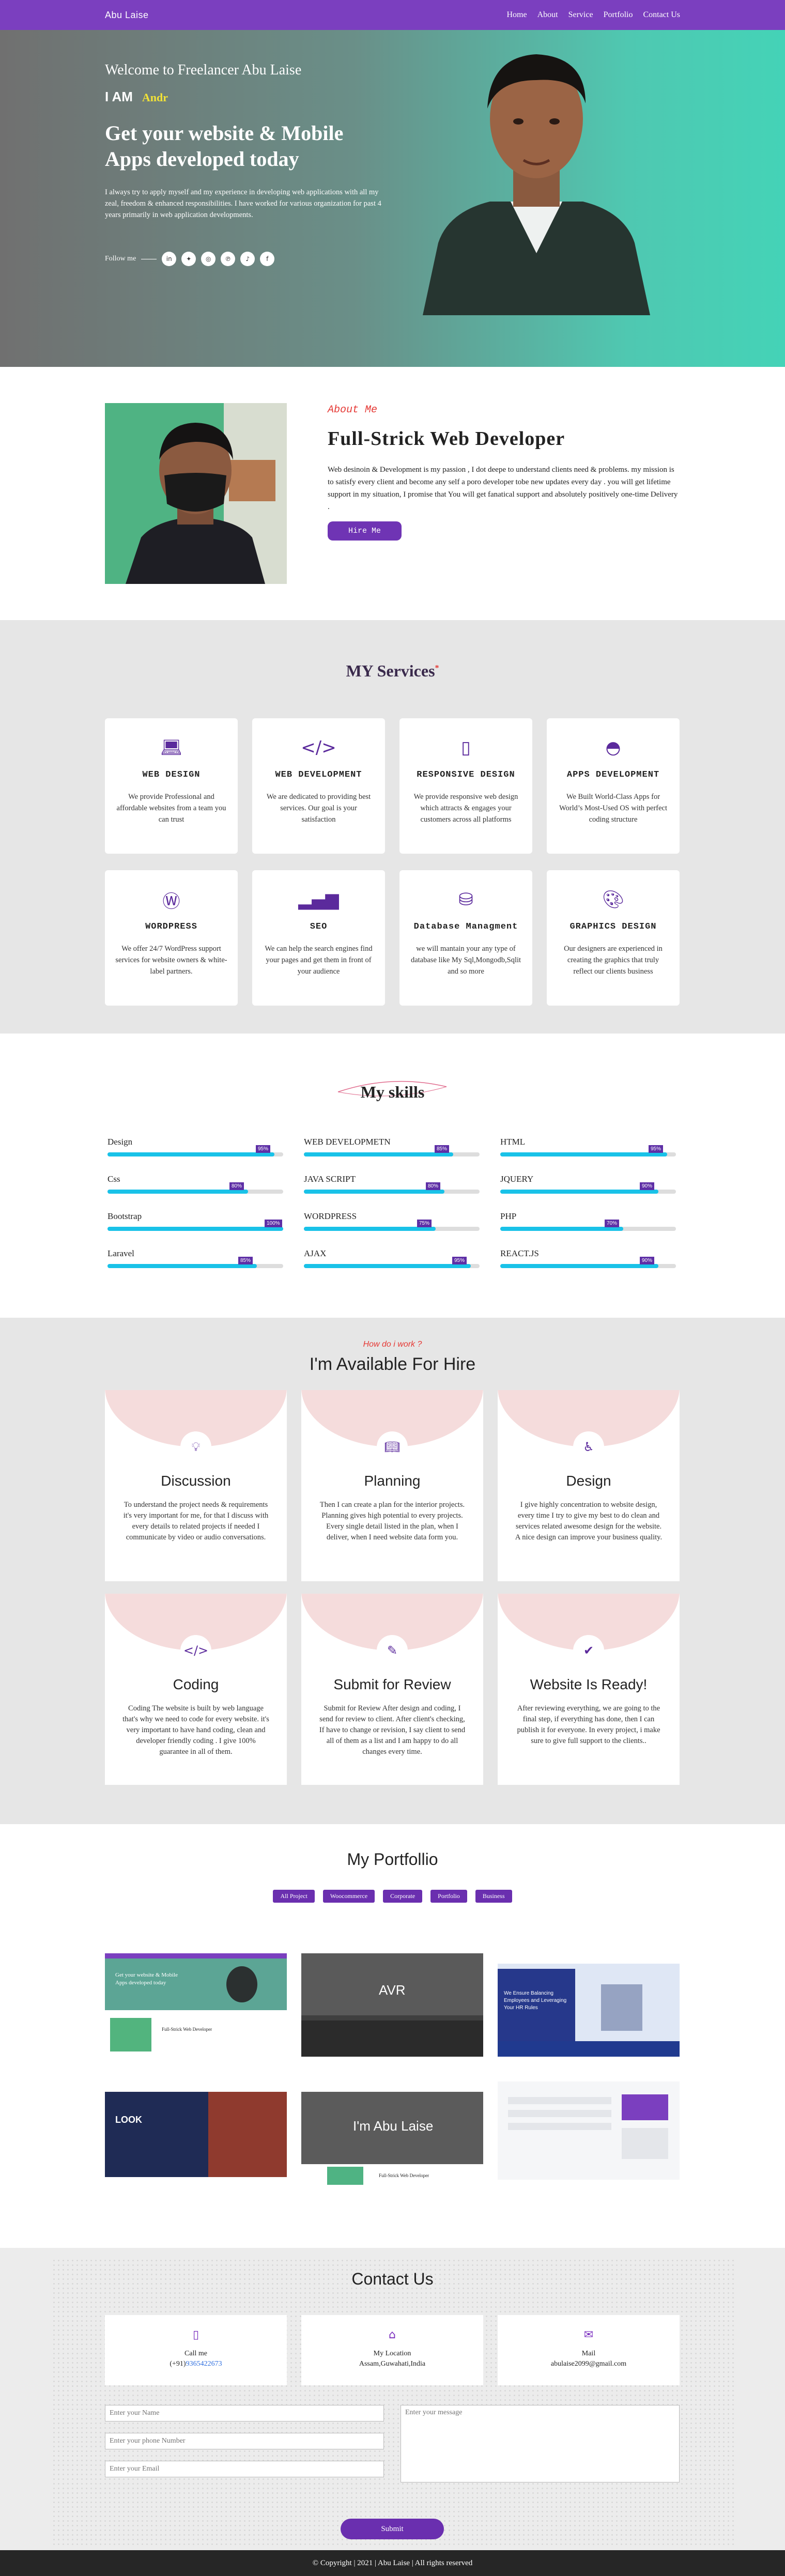 The height and width of the screenshot is (2576, 785). I want to click on portfolio-item, so click(589, 2133).